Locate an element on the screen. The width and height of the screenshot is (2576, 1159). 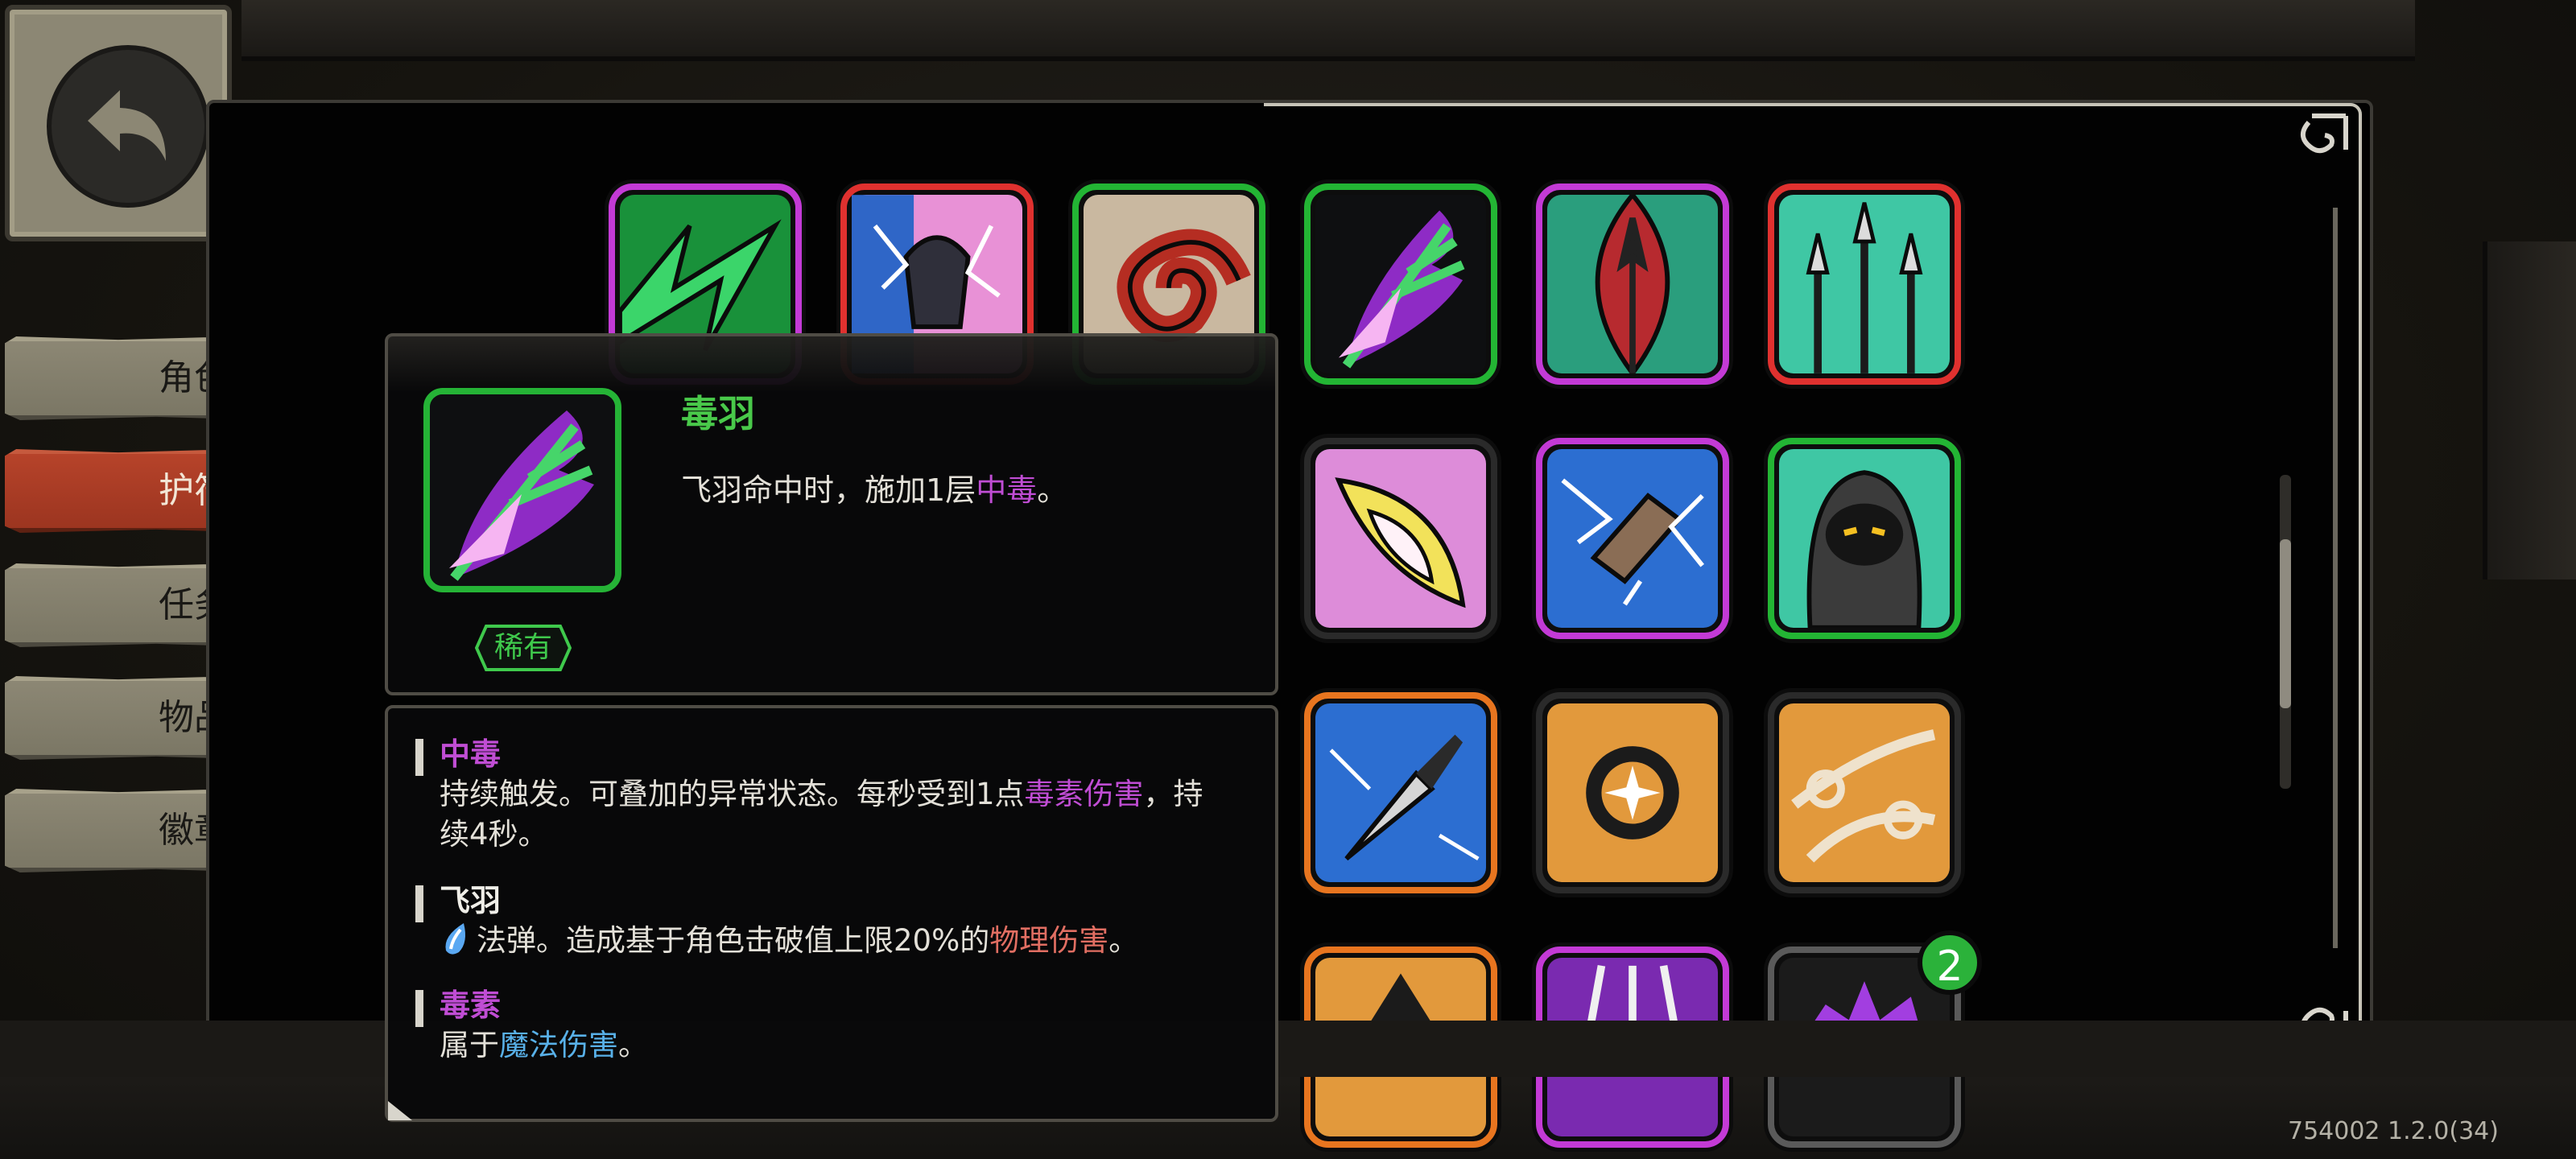
back-button is located at coordinates (118, 123).